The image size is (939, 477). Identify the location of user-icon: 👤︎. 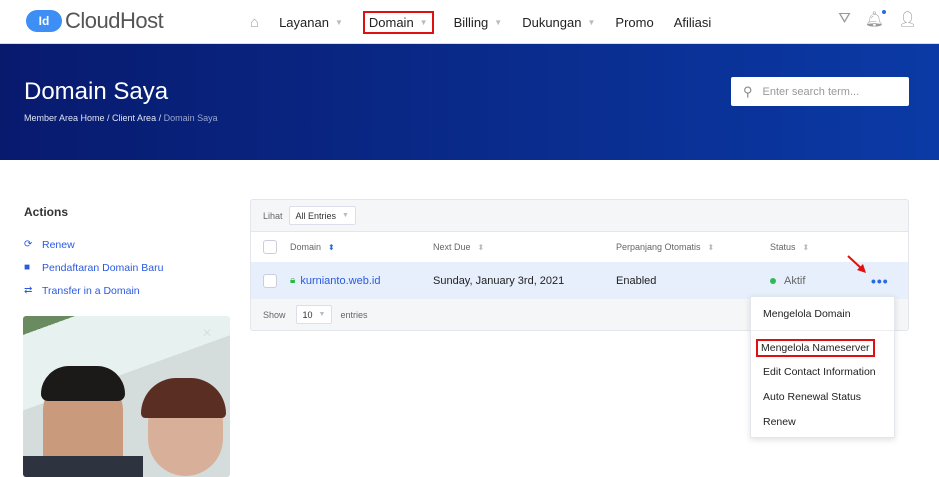
(907, 19).